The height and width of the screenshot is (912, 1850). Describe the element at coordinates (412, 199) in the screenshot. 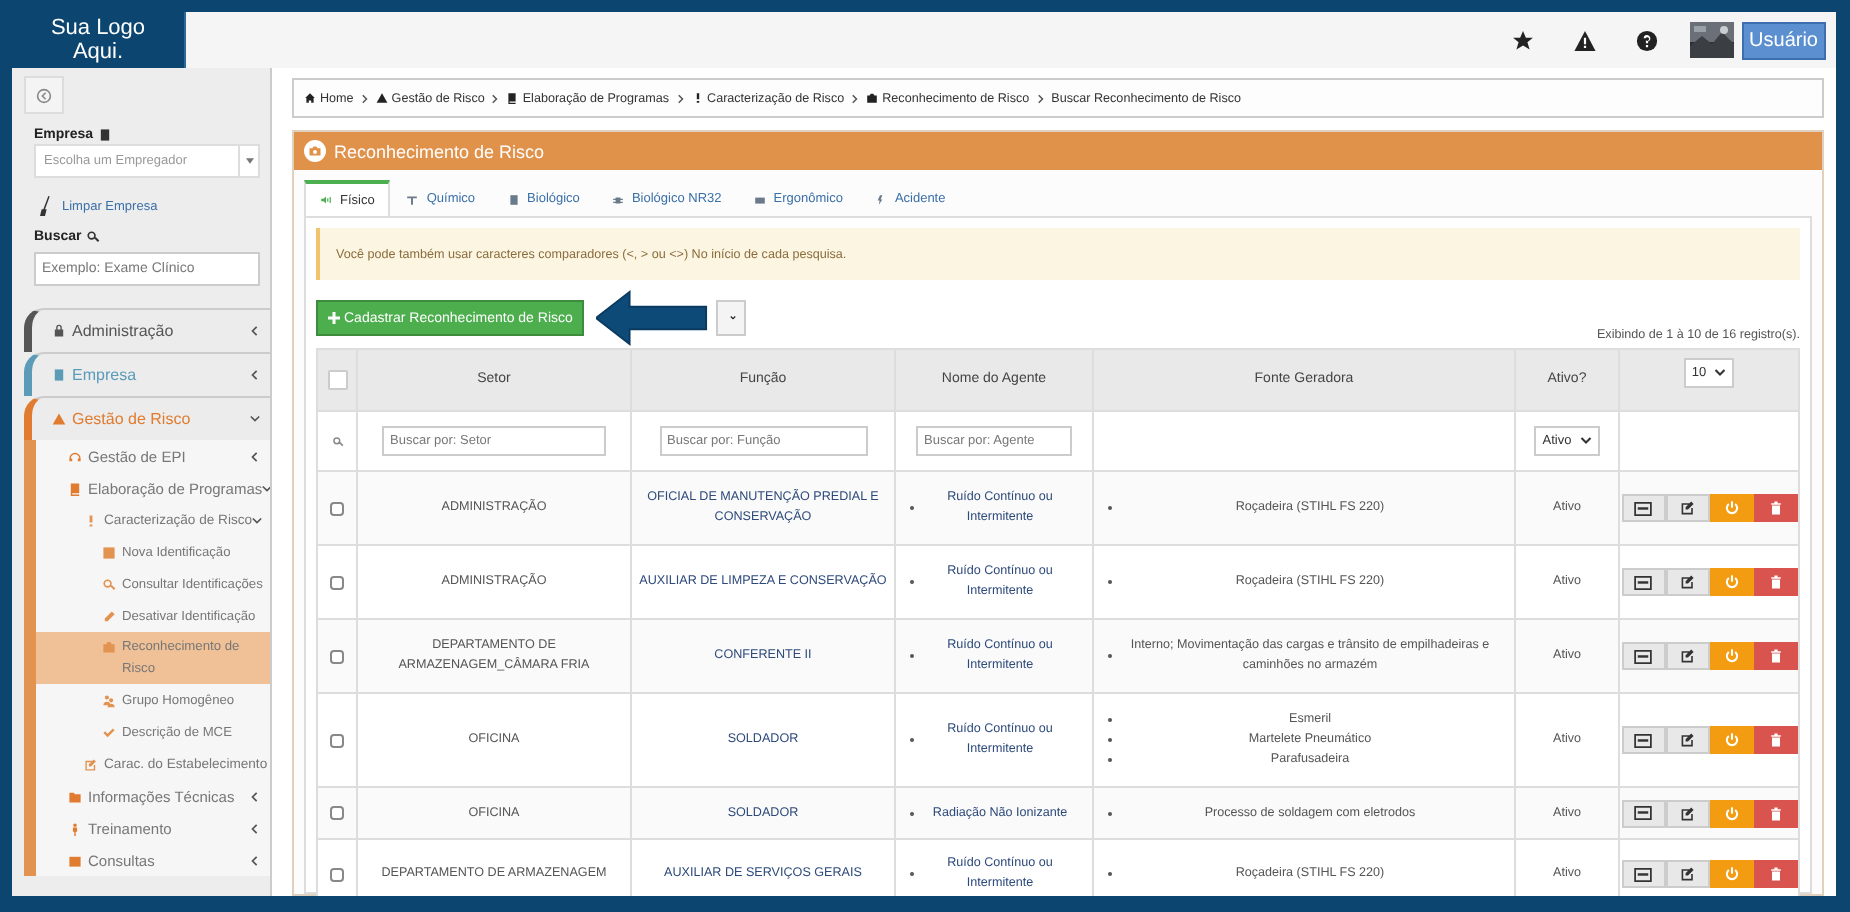

I see `flask-icon` at that location.